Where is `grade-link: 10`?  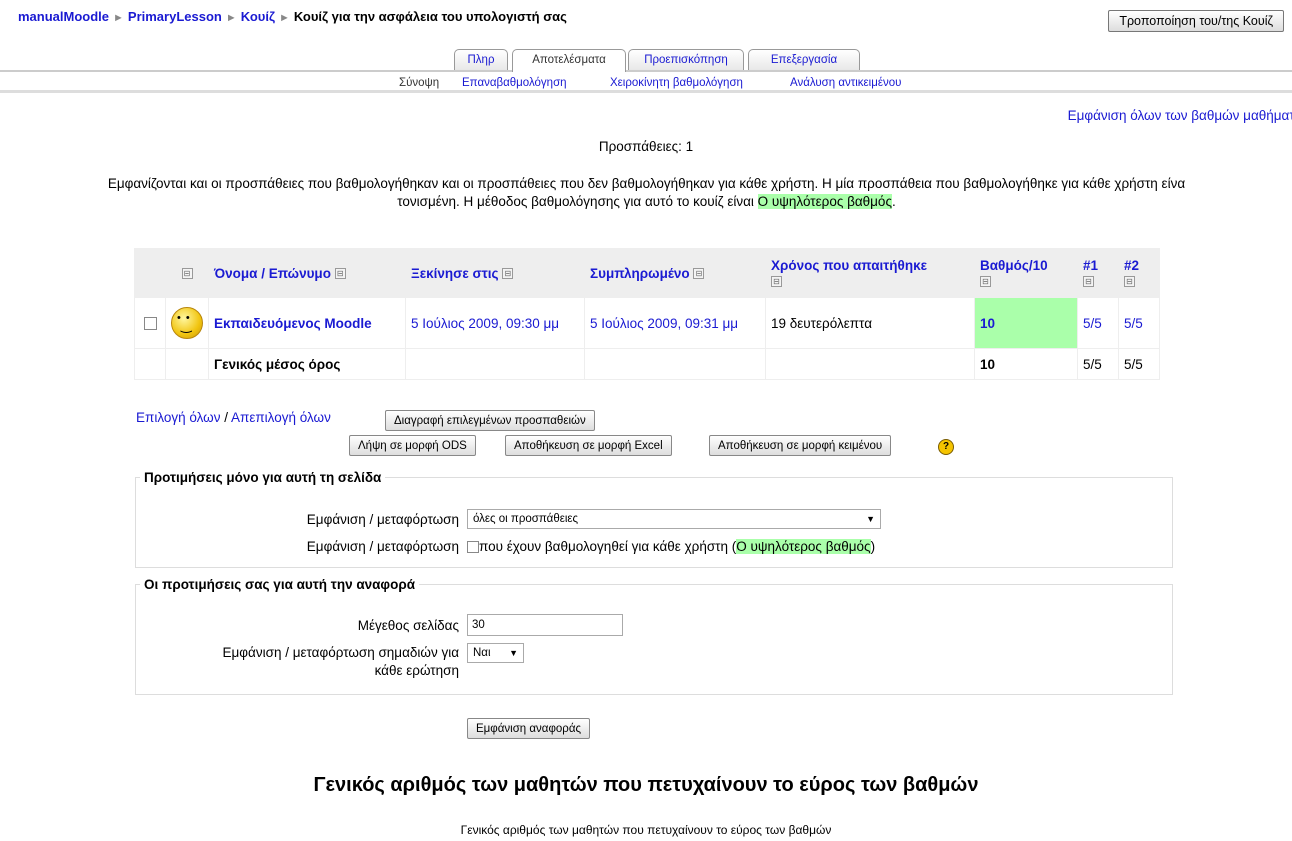
grade-link: 10 is located at coordinates (987, 323).